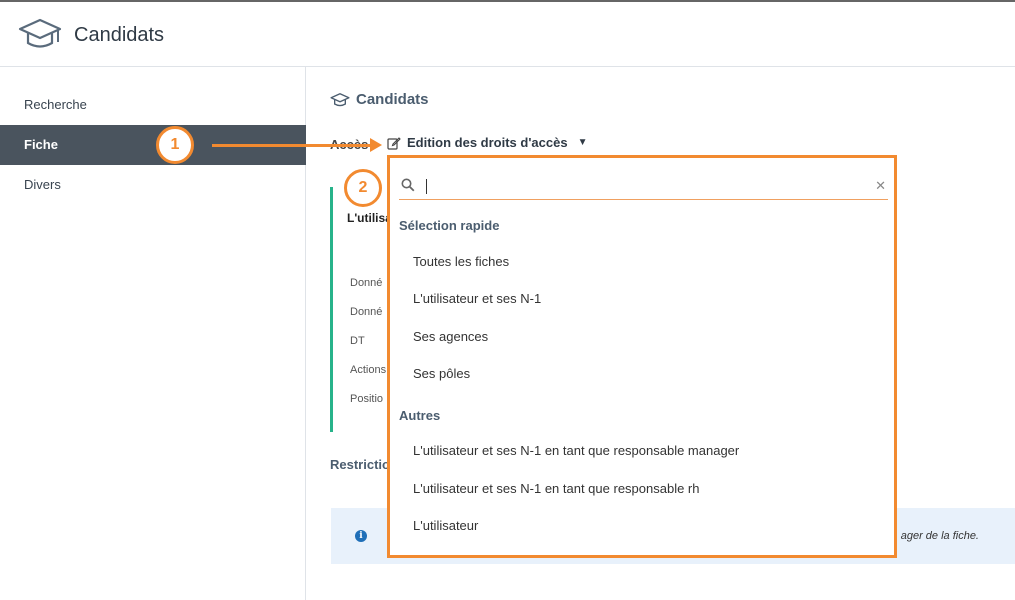 The image size is (1015, 600). I want to click on option-toutes-les-fiches: Toutes les fiches, so click(461, 261).